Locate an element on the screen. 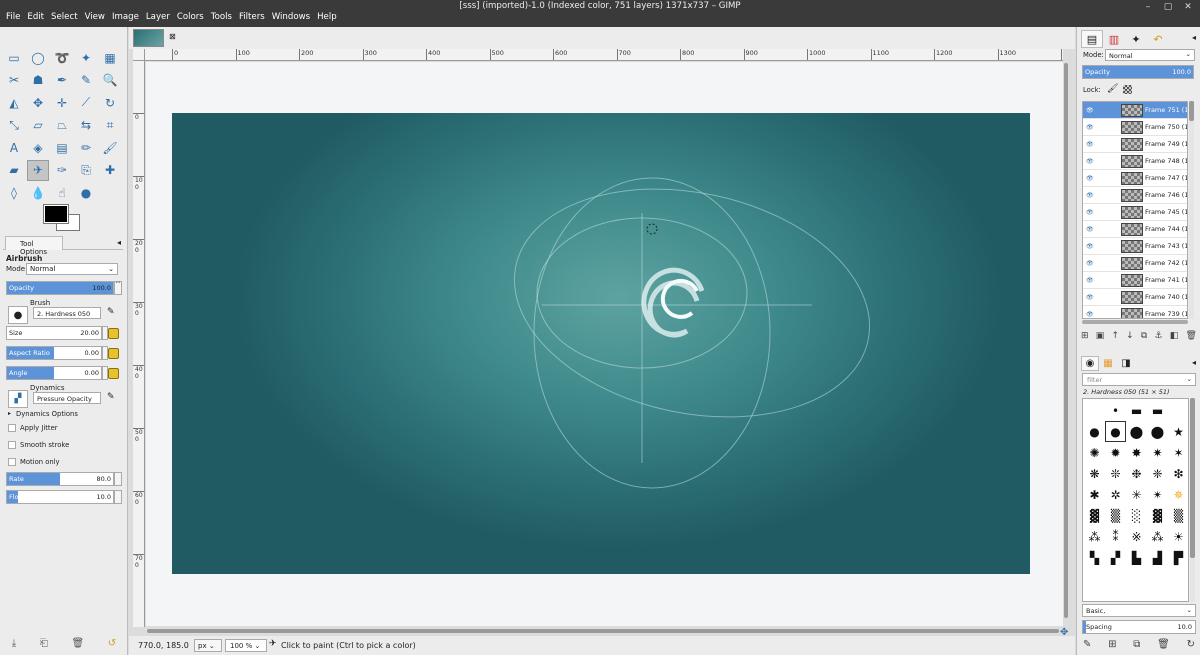 This screenshot has height=655, width=1200. brush-tip: ▟ is located at coordinates (1157, 557).